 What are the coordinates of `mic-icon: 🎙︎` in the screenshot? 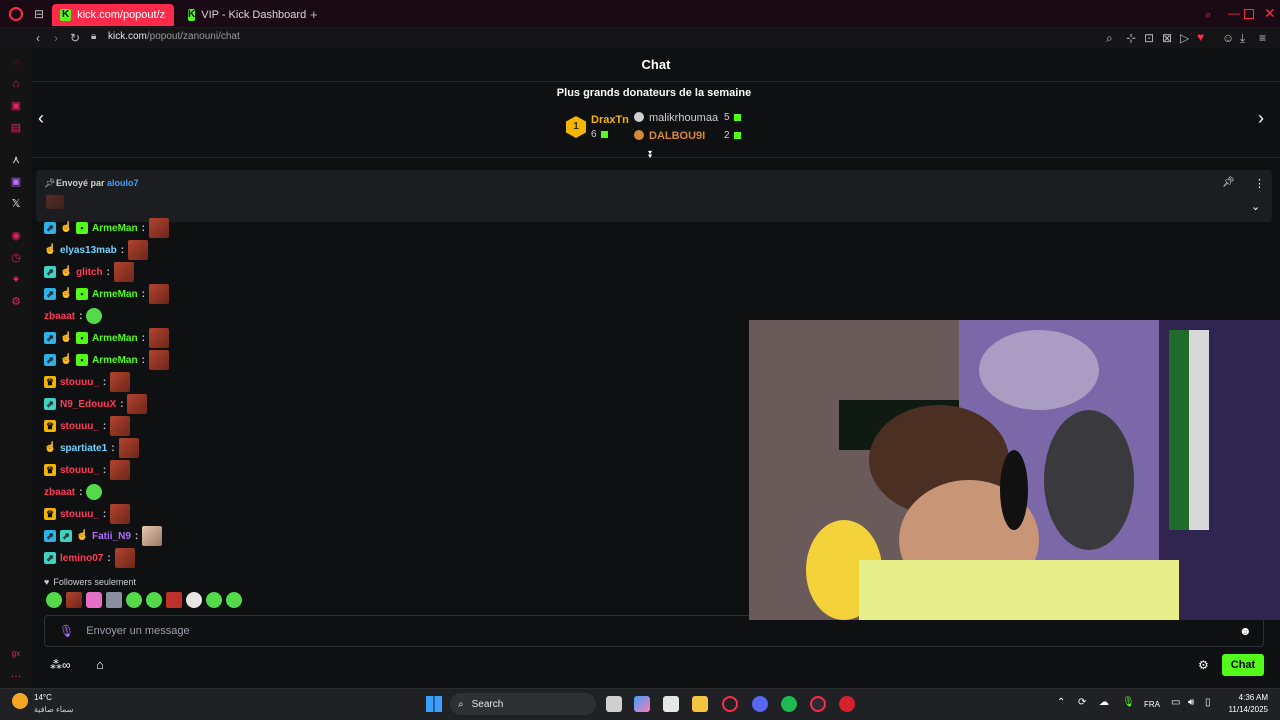 It's located at (66, 631).